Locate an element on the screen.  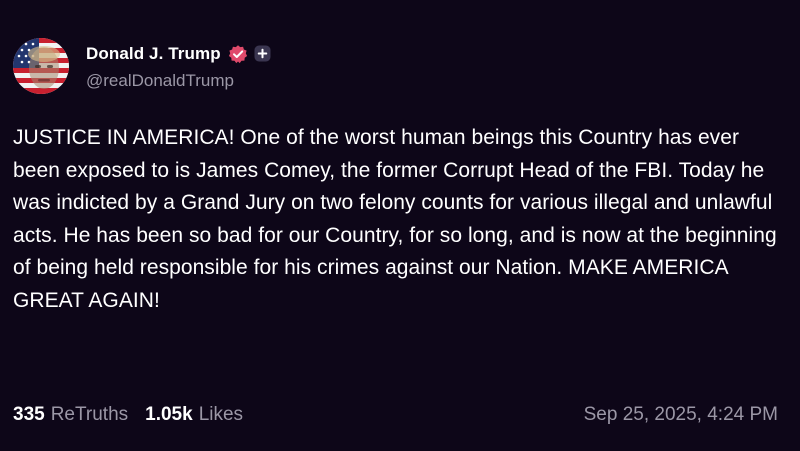
post-stats: 335 ReTruths 1.05k Likes is located at coordinates (128, 415).